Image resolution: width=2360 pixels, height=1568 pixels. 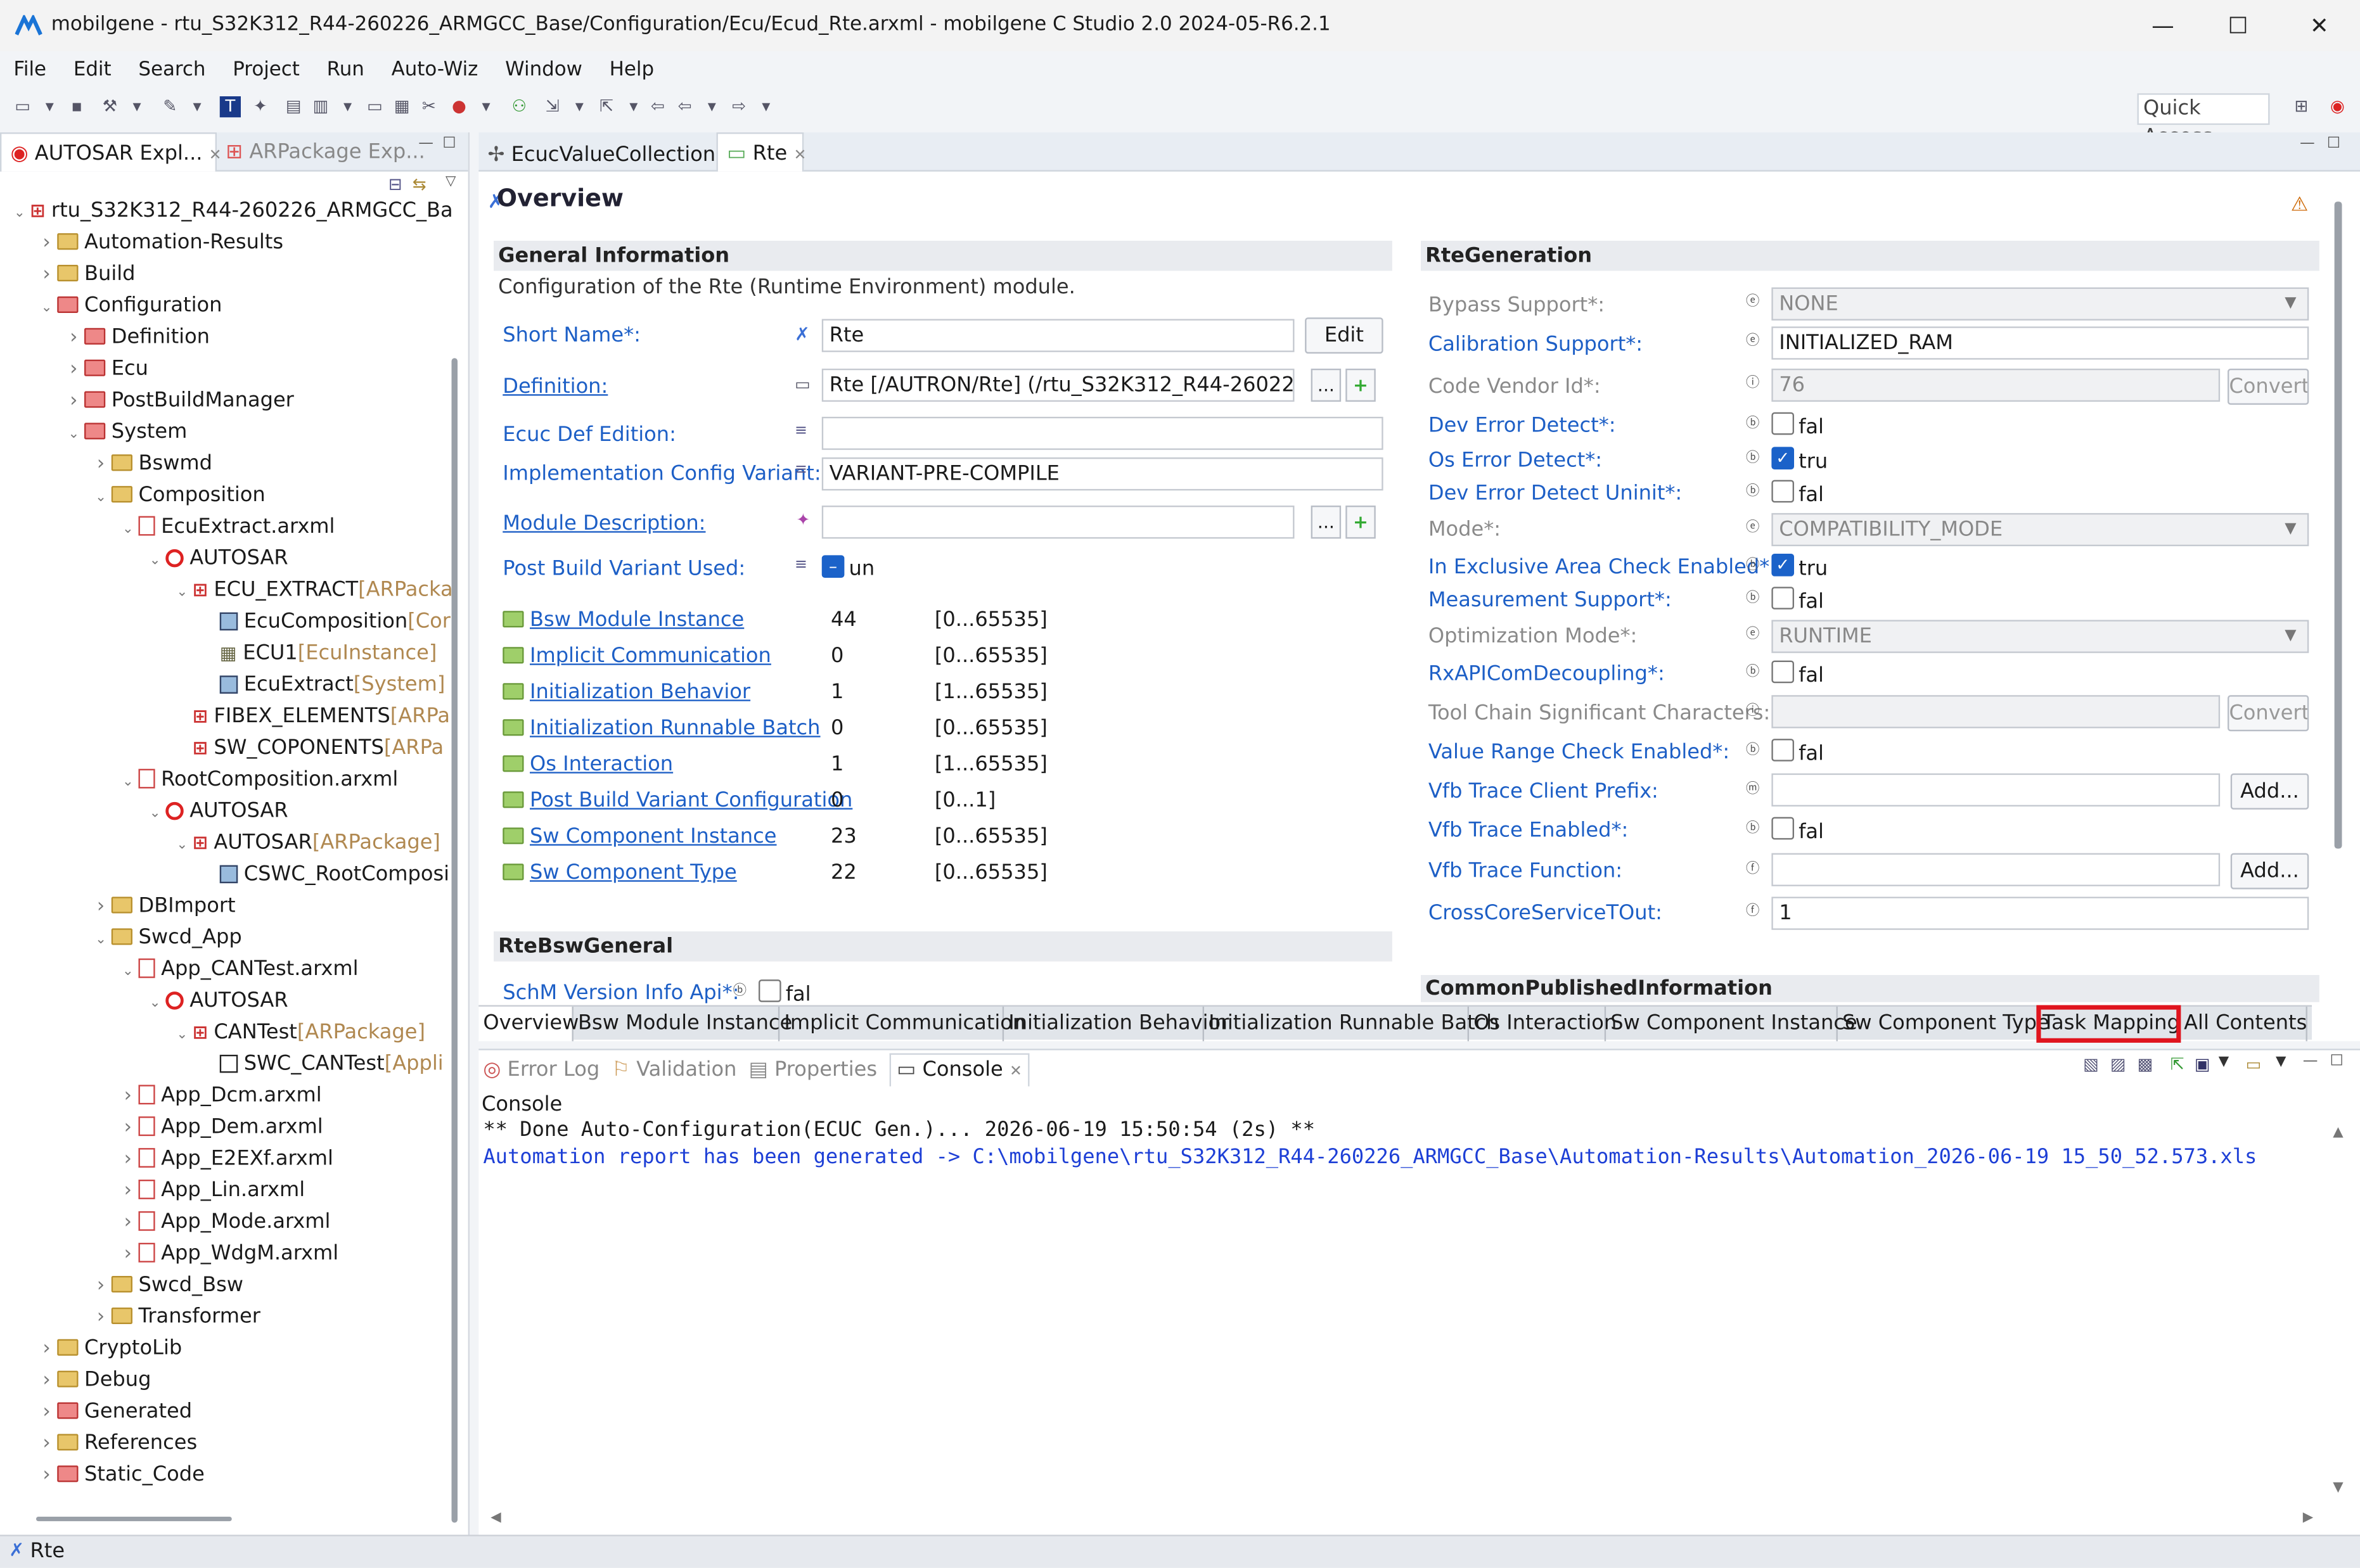 I want to click on tree-item: › CryptoLib, so click(x=109, y=1349).